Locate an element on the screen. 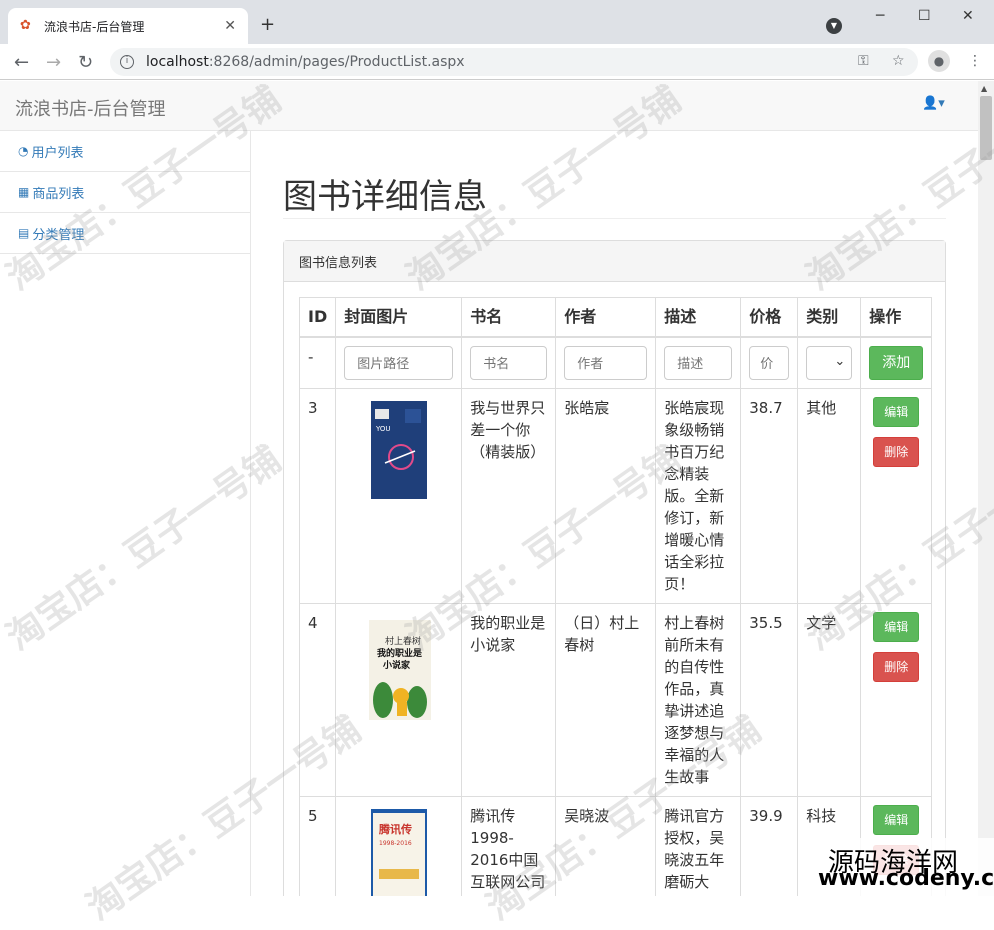 This screenshot has width=994, height=930. image-path-input is located at coordinates (399, 363).